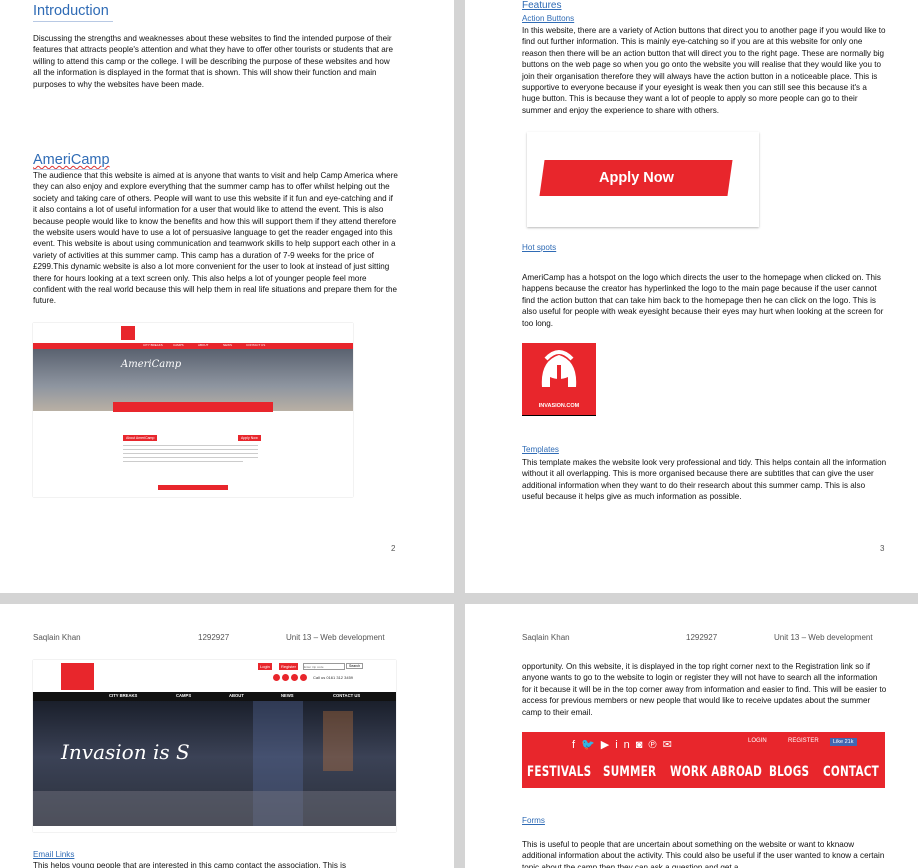 The width and height of the screenshot is (918, 868). I want to click on login-button: LOGIN, so click(757, 741).